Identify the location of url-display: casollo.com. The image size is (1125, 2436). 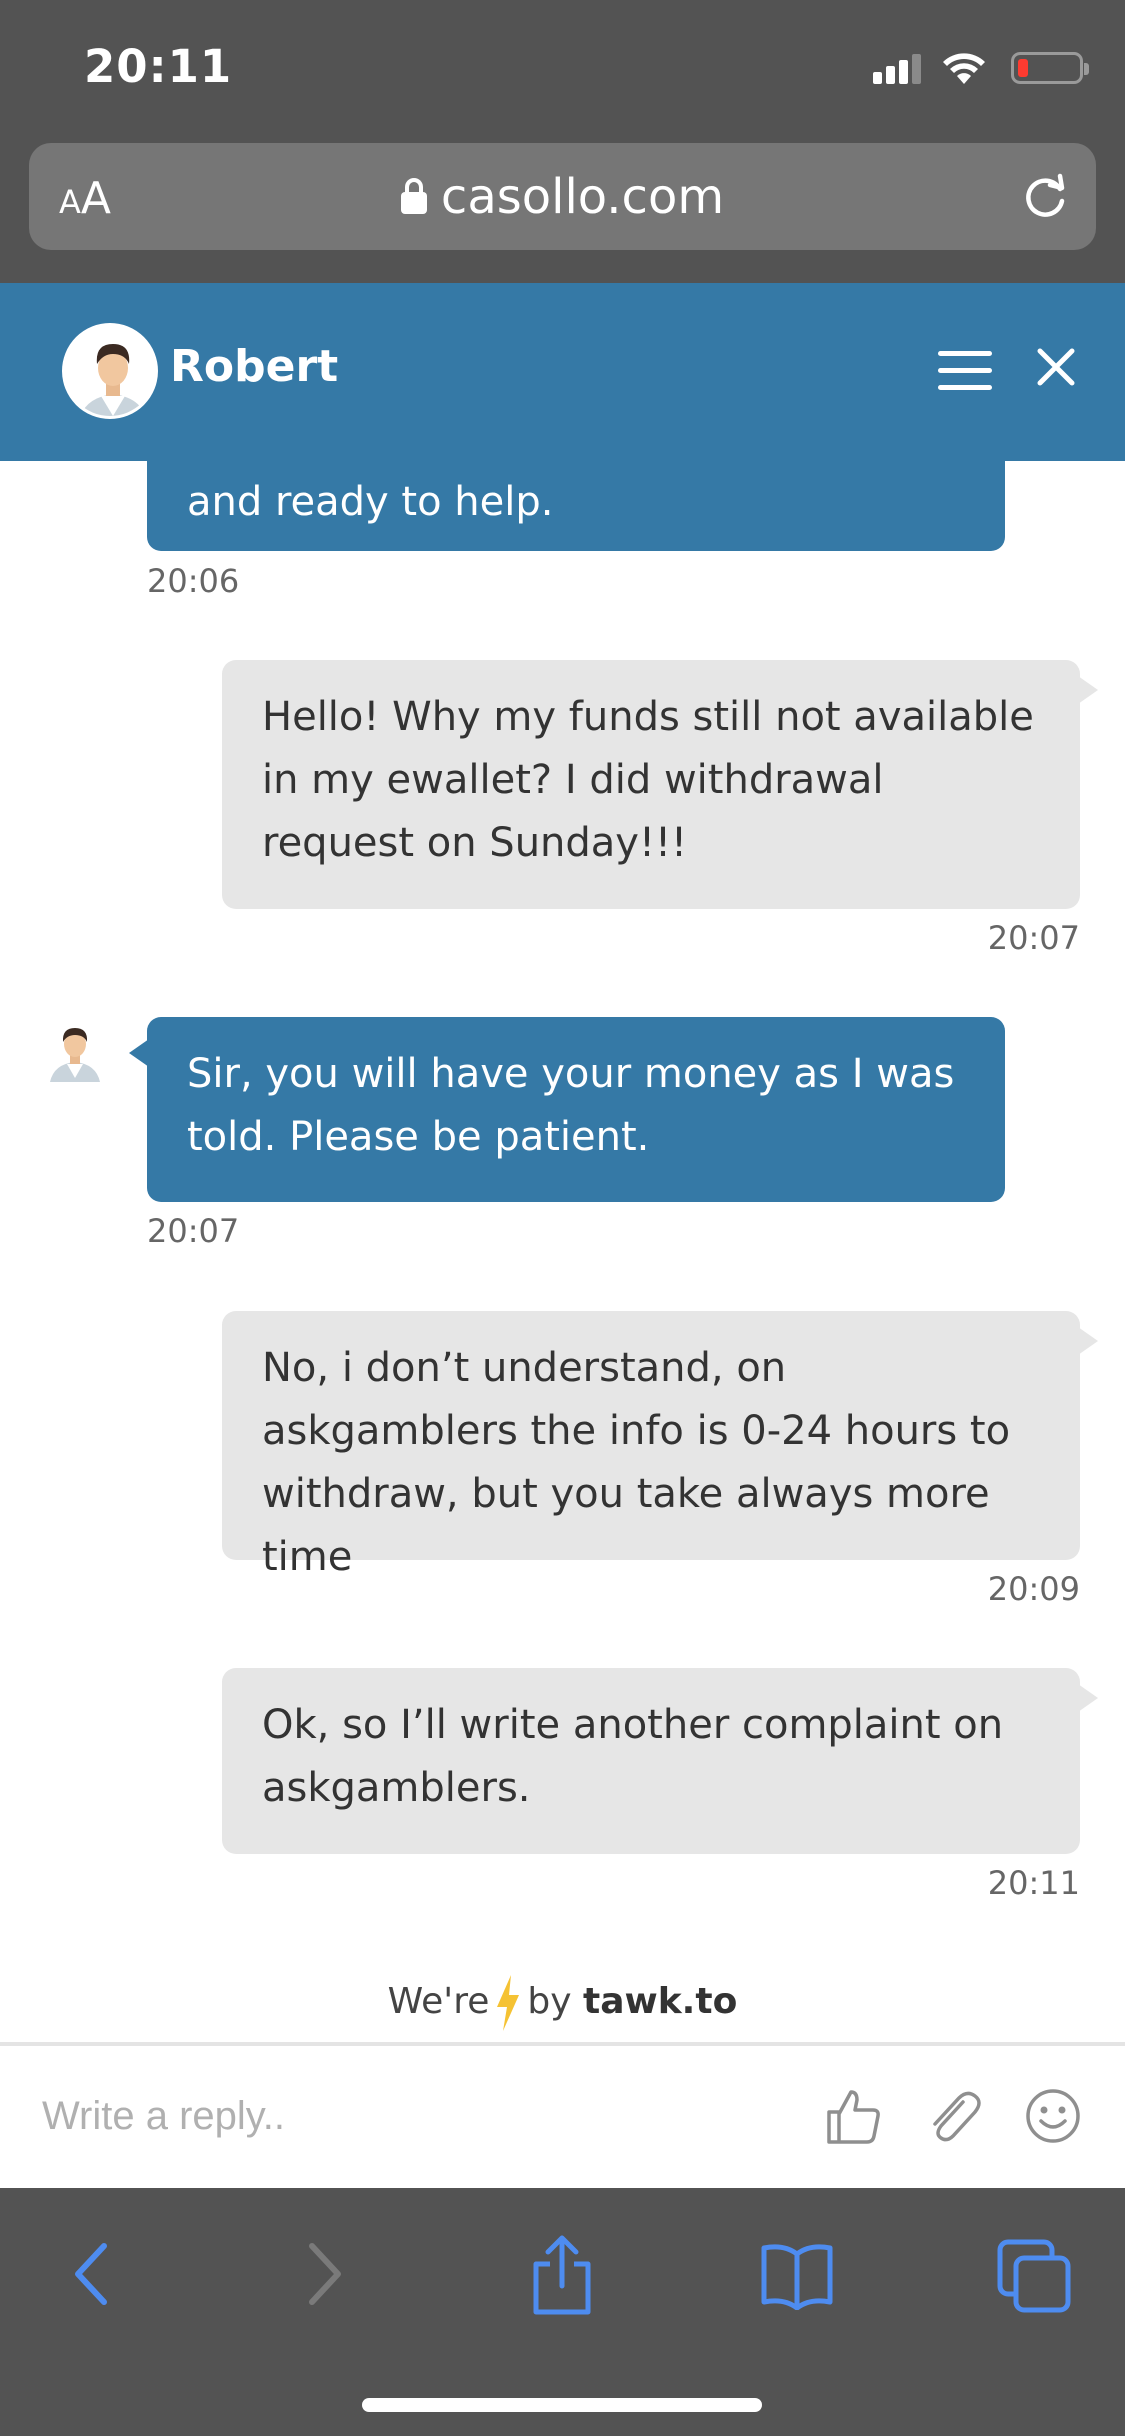
(562, 197).